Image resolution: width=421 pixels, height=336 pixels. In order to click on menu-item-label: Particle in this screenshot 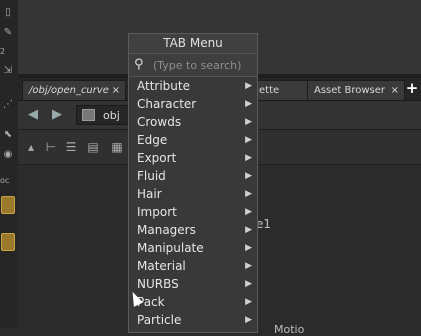, I will do `click(159, 320)`.